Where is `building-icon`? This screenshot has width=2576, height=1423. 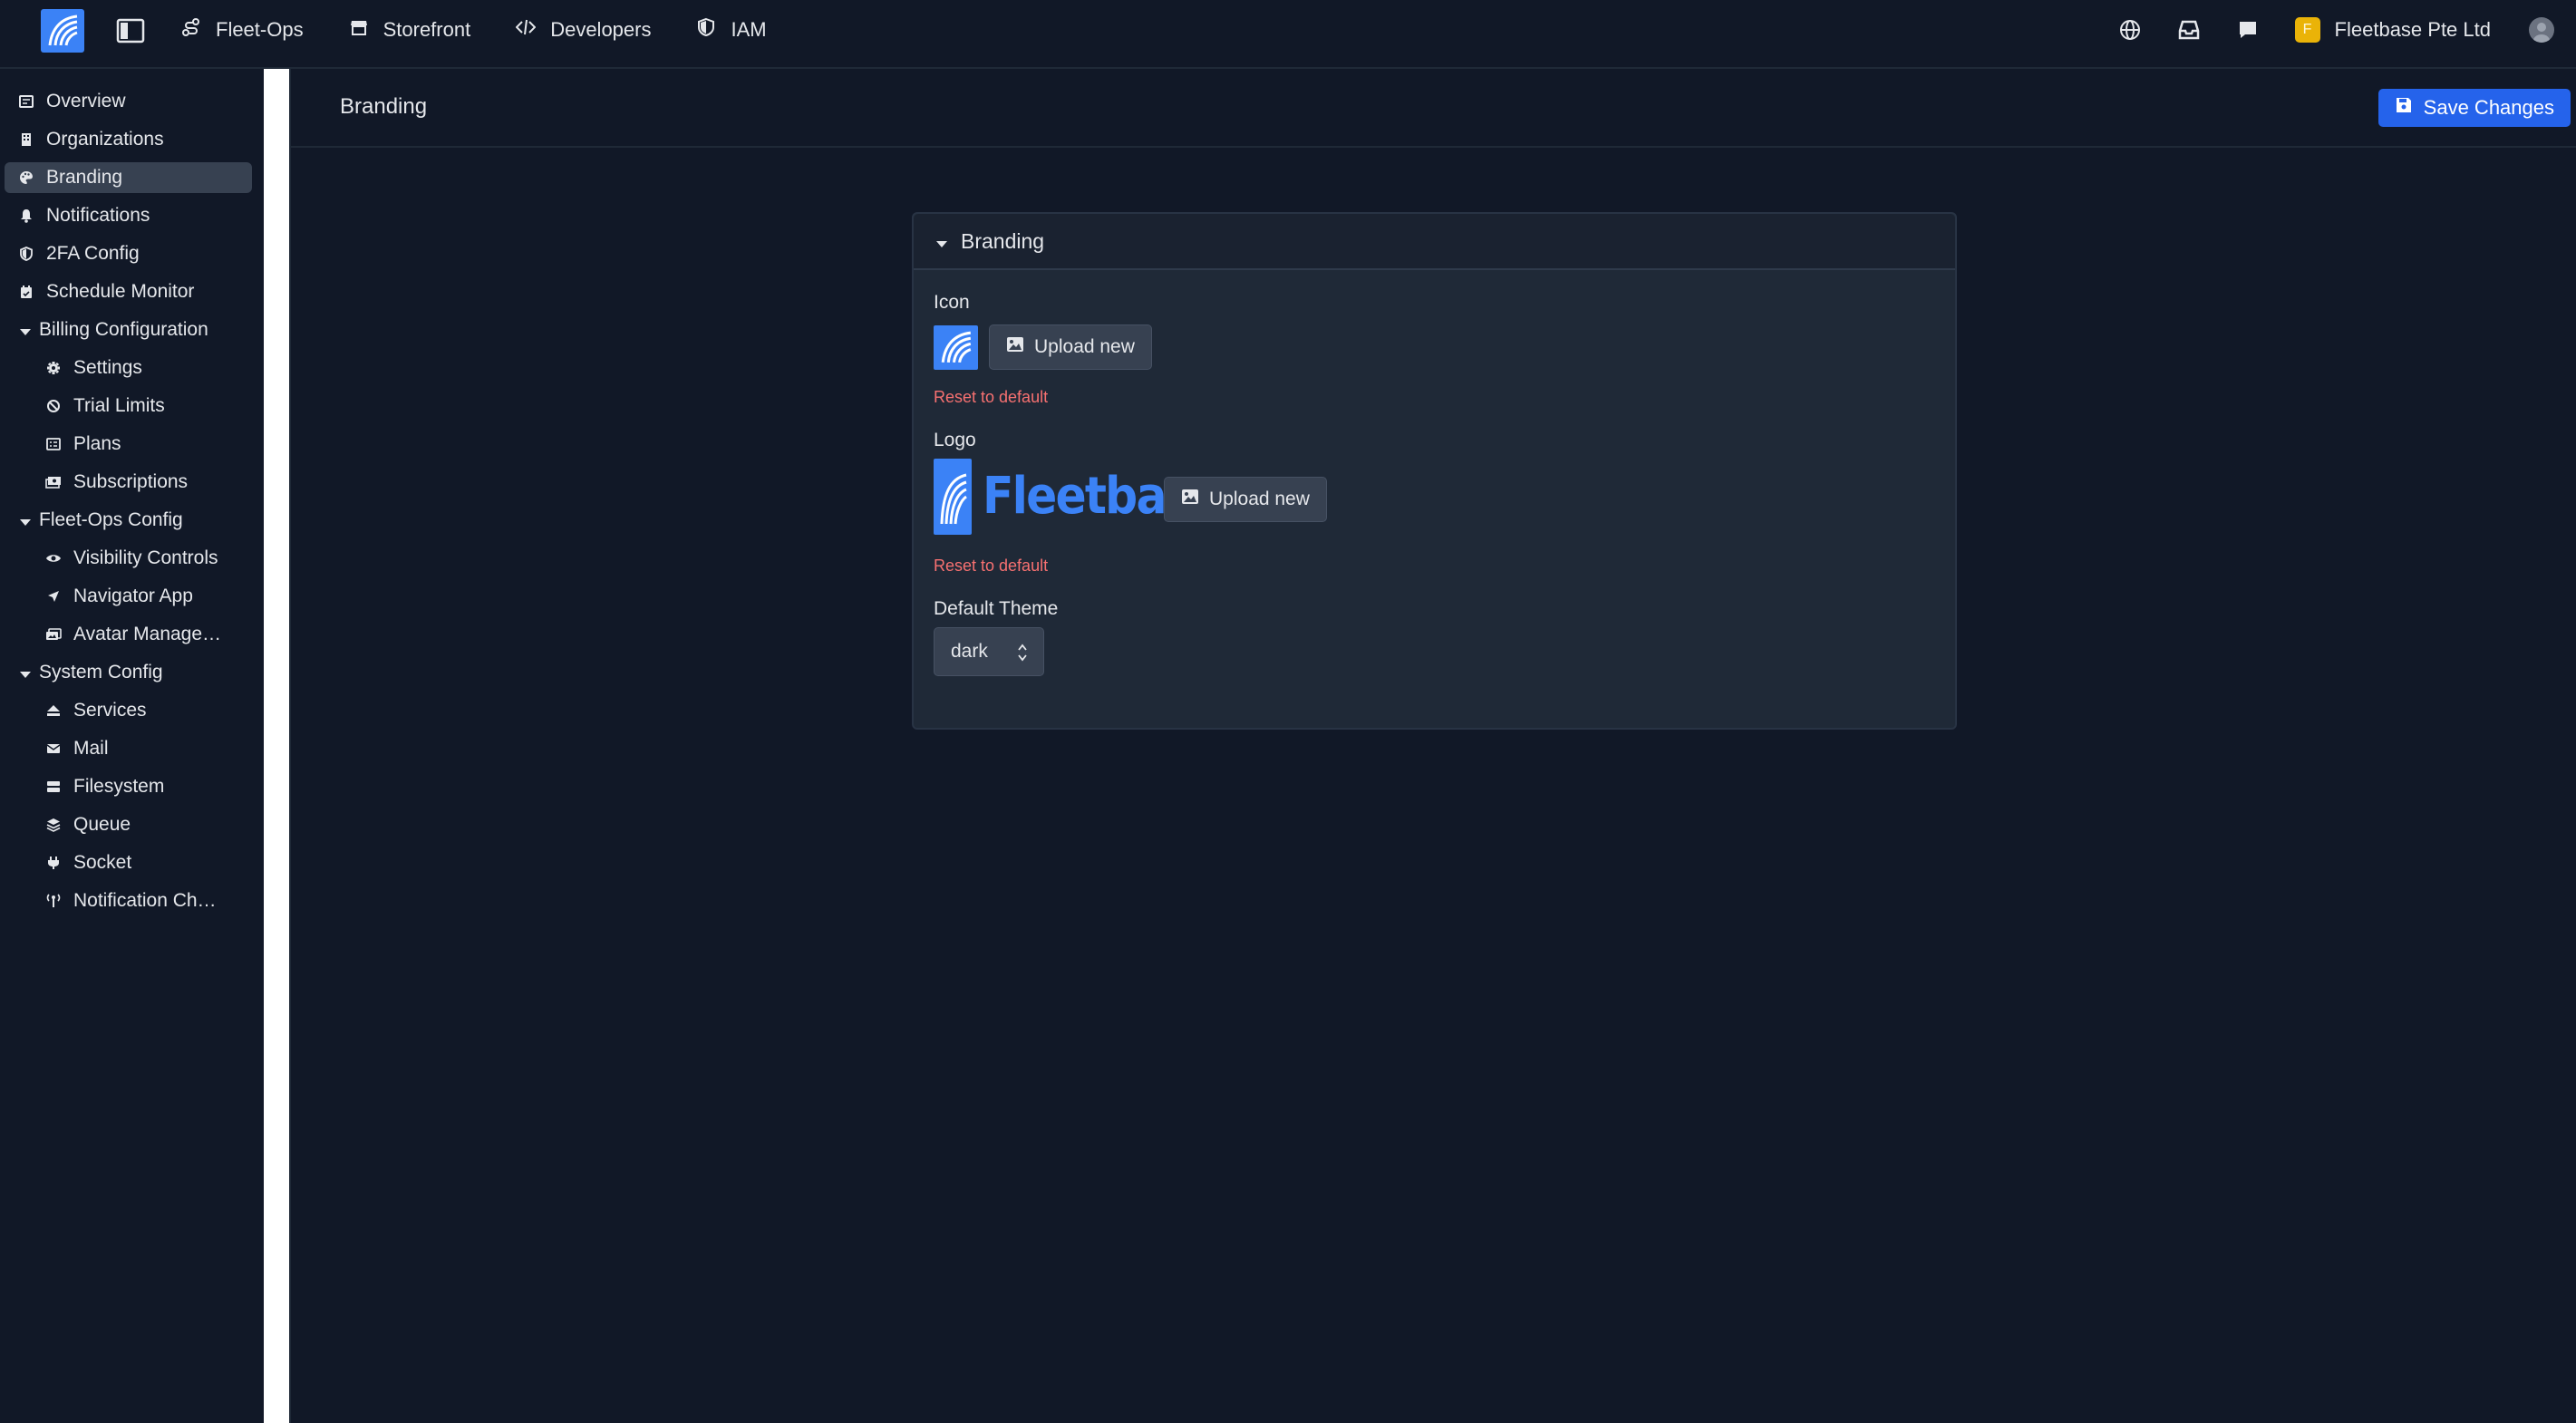
building-icon is located at coordinates (26, 139).